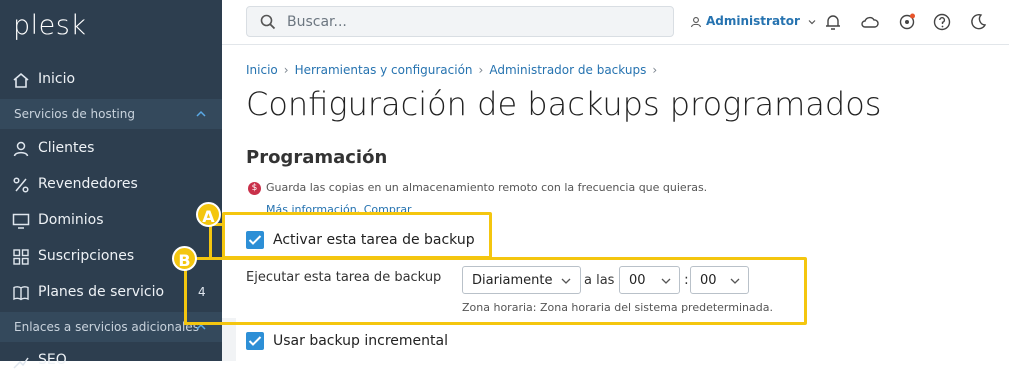 This screenshot has height=378, width=1009. What do you see at coordinates (21, 257) in the screenshot?
I see `grid-icon` at bounding box center [21, 257].